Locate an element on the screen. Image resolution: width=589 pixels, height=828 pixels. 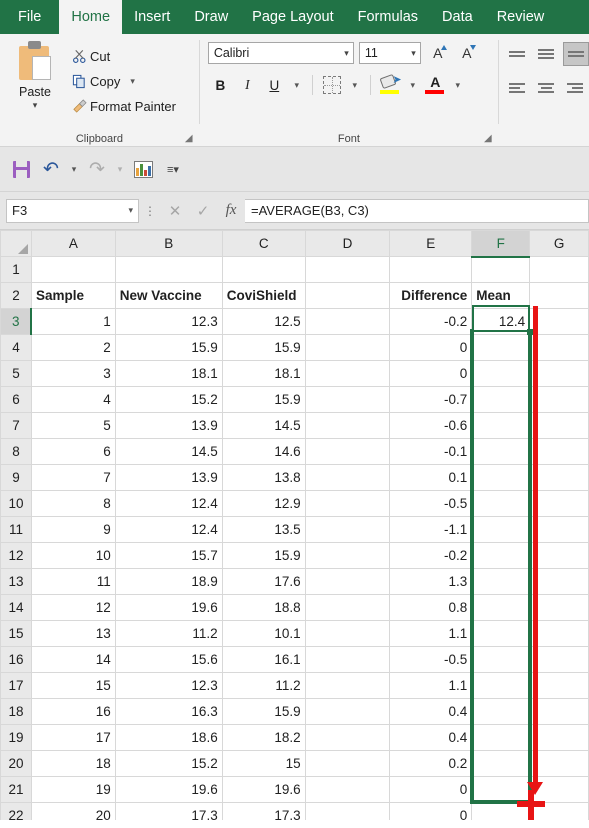
cell-A6: 4 is located at coordinates (73, 399).